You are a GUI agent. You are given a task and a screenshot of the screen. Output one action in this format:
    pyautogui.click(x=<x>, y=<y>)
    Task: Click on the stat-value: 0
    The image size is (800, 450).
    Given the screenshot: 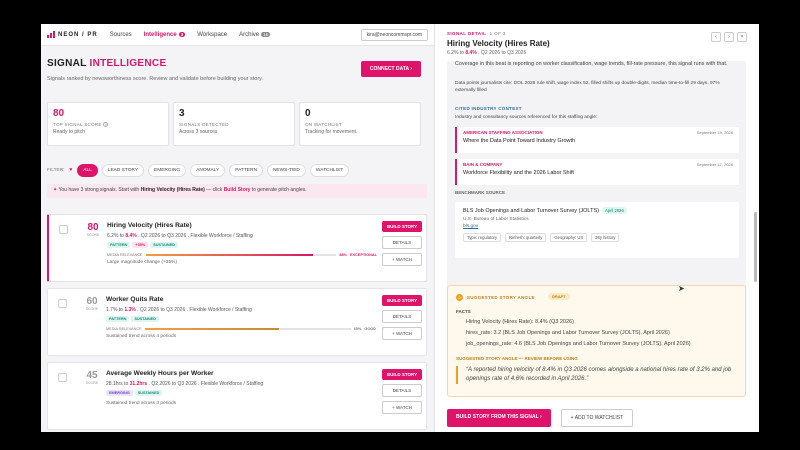 What is the action you would take?
    pyautogui.click(x=308, y=113)
    